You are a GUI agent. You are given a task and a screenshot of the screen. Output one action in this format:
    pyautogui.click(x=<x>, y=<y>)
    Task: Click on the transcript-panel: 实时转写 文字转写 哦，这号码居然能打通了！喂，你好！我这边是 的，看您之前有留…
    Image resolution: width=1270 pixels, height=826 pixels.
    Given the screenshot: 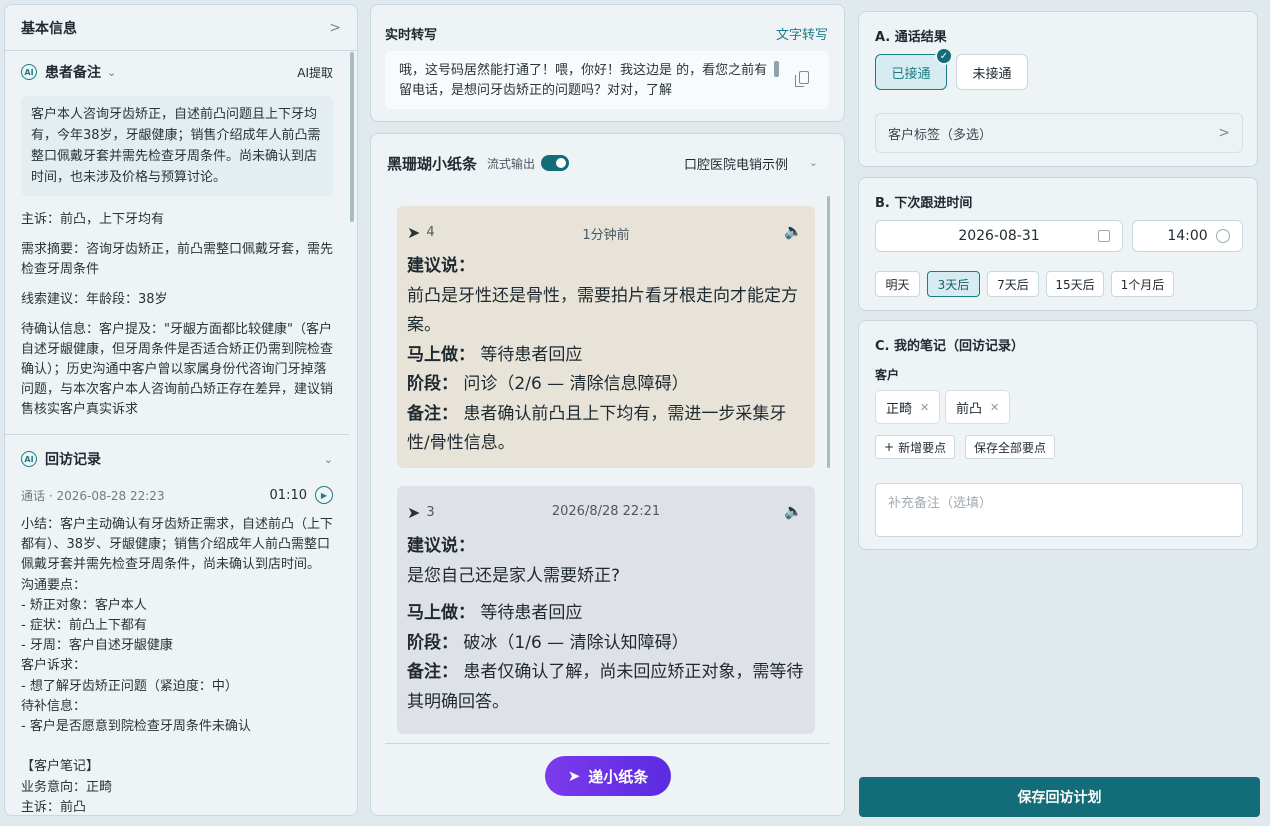 What is the action you would take?
    pyautogui.click(x=607, y=63)
    